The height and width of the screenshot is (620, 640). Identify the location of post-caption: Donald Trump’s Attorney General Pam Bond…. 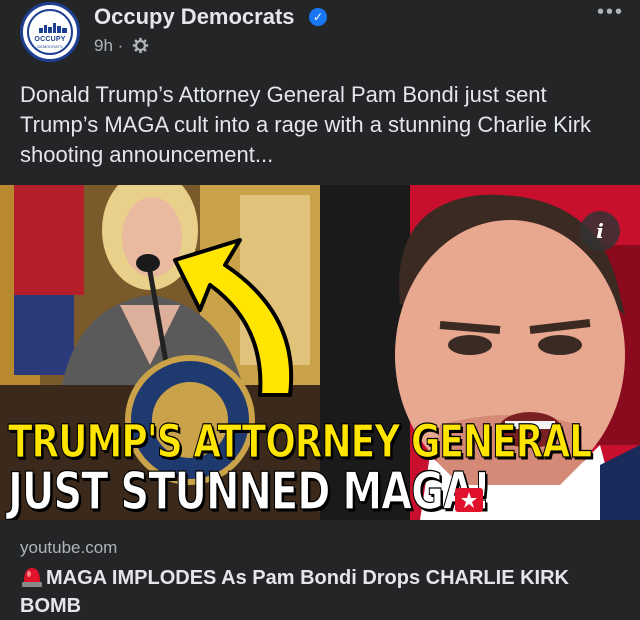
(306, 124).